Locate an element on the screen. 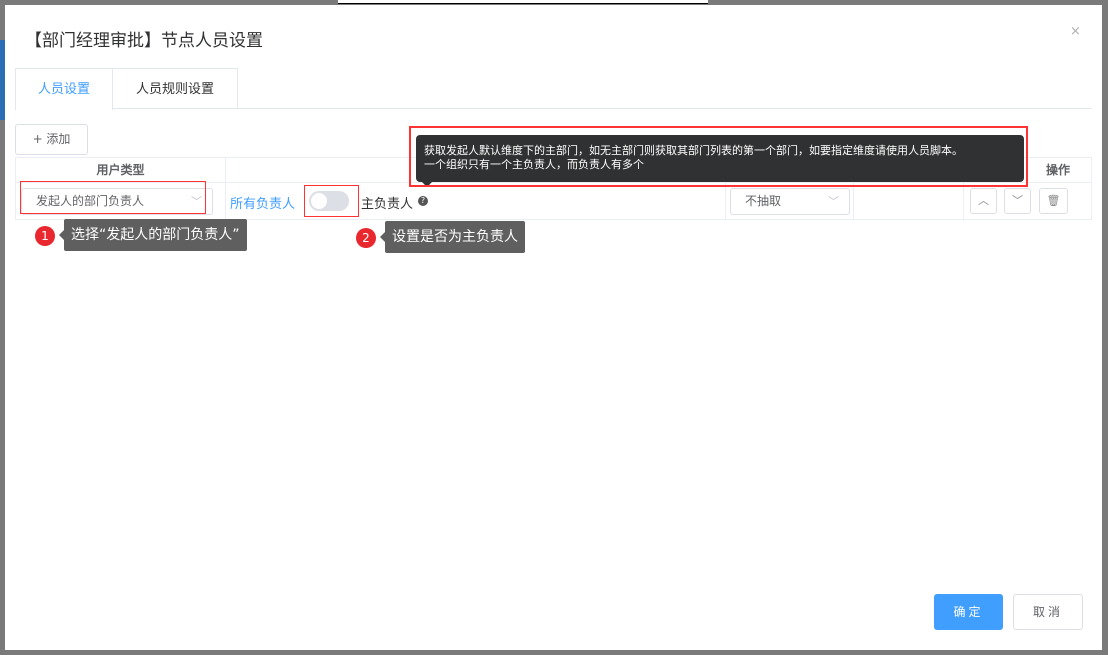 The width and height of the screenshot is (1108, 655). extract-value: 不抽取 is located at coordinates (763, 201).